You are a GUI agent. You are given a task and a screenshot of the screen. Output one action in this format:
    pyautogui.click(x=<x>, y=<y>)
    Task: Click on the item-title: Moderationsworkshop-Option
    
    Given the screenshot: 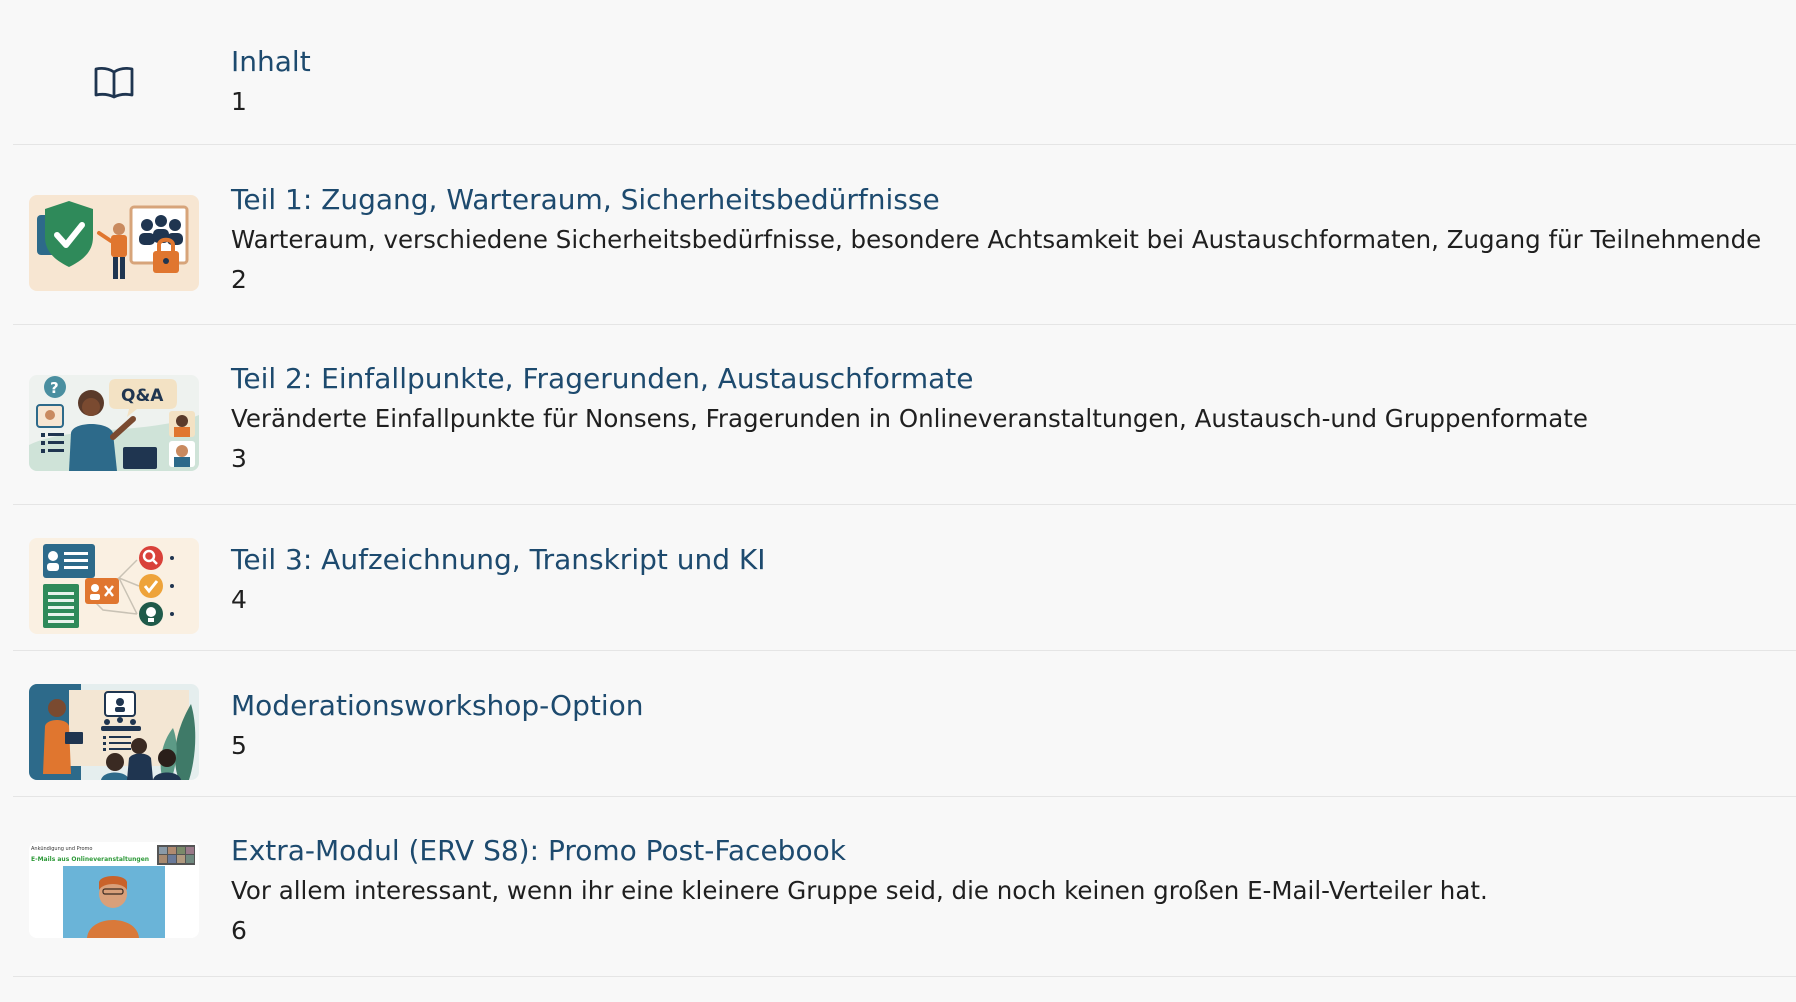 What is the action you would take?
    pyautogui.click(x=1003, y=706)
    